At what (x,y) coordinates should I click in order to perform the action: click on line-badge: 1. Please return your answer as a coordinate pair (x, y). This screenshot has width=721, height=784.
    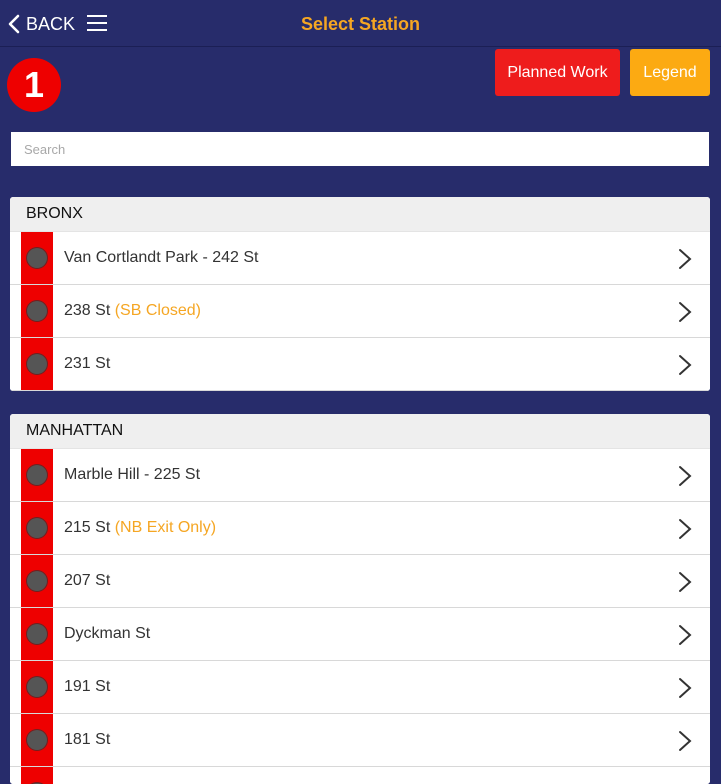
    Looking at the image, I should click on (34, 85).